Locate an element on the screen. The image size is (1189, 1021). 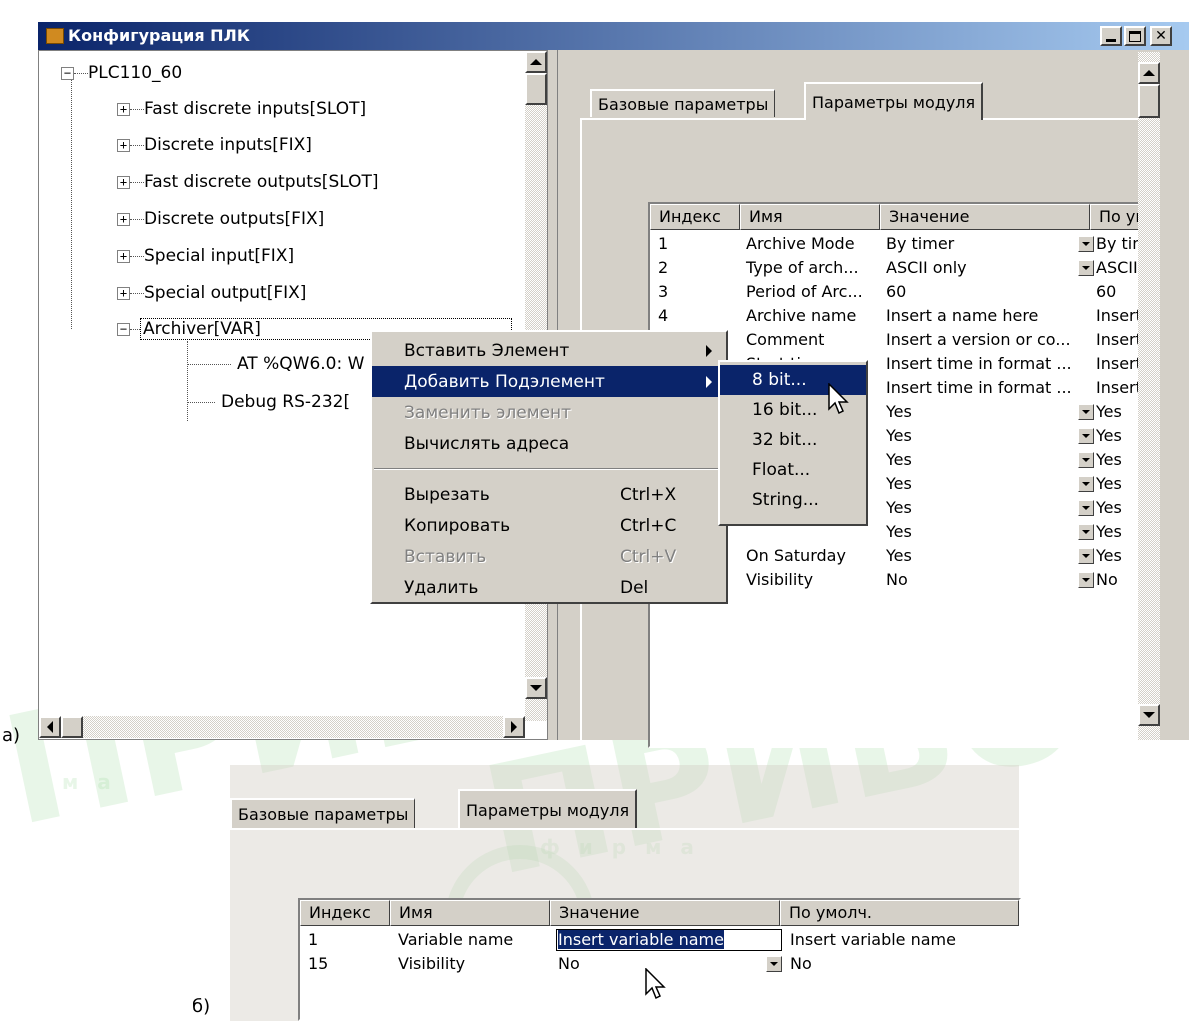
menu-item-label: Копировать is located at coordinates (457, 525).